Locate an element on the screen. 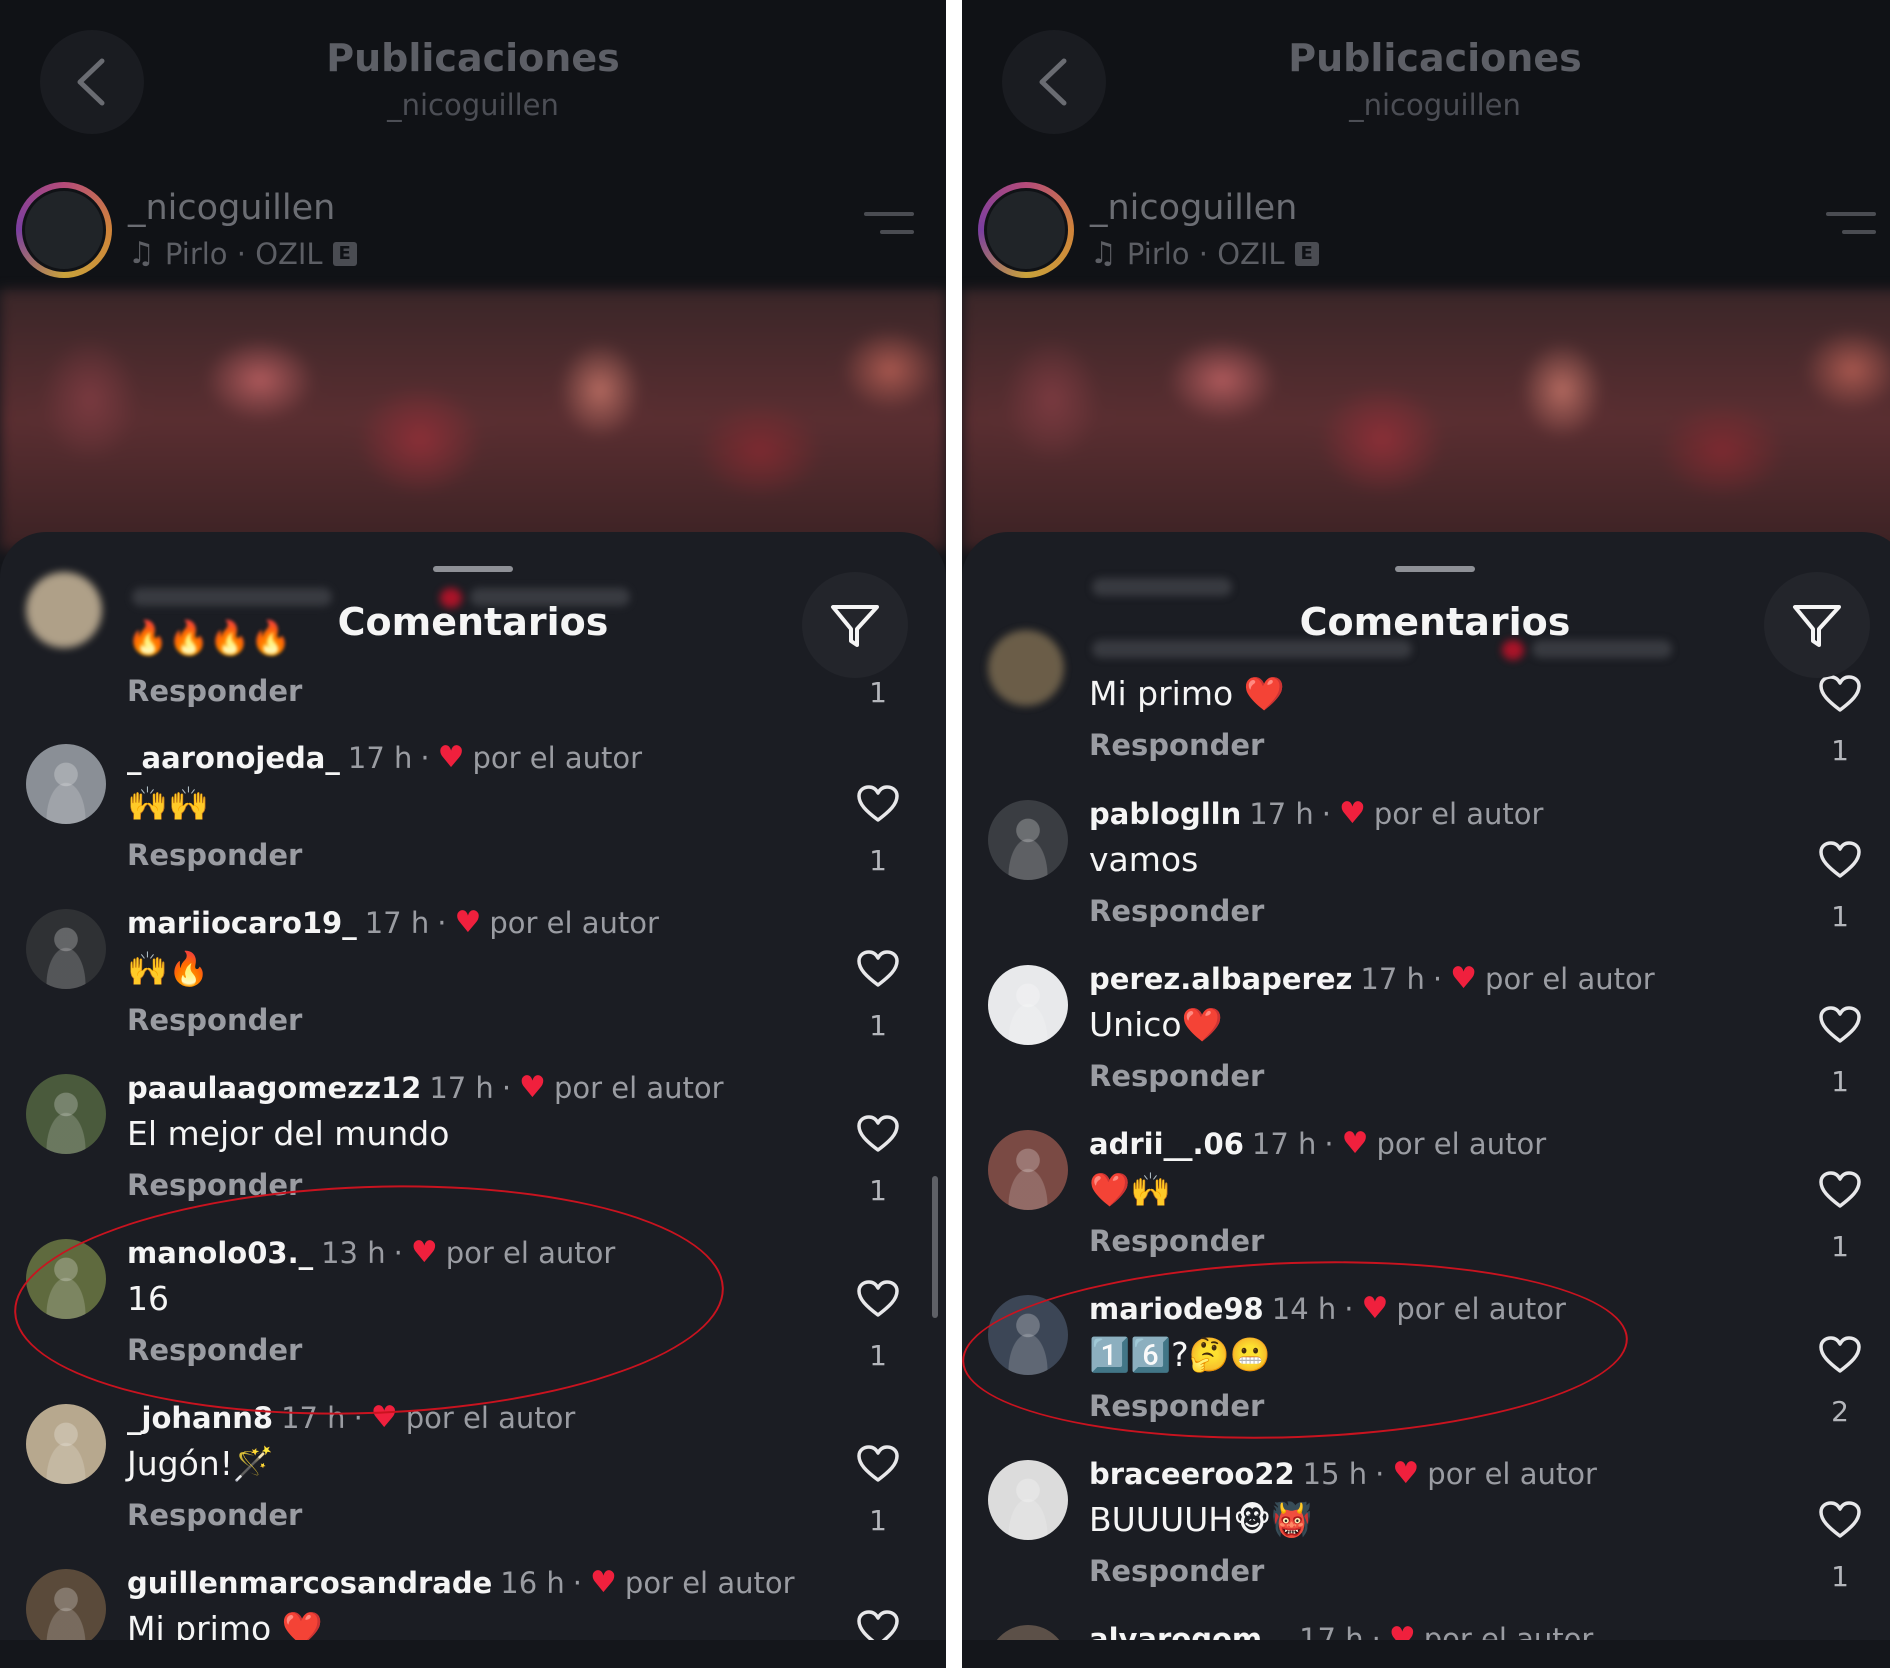  sheet-title: Comentarios is located at coordinates (1435, 622).